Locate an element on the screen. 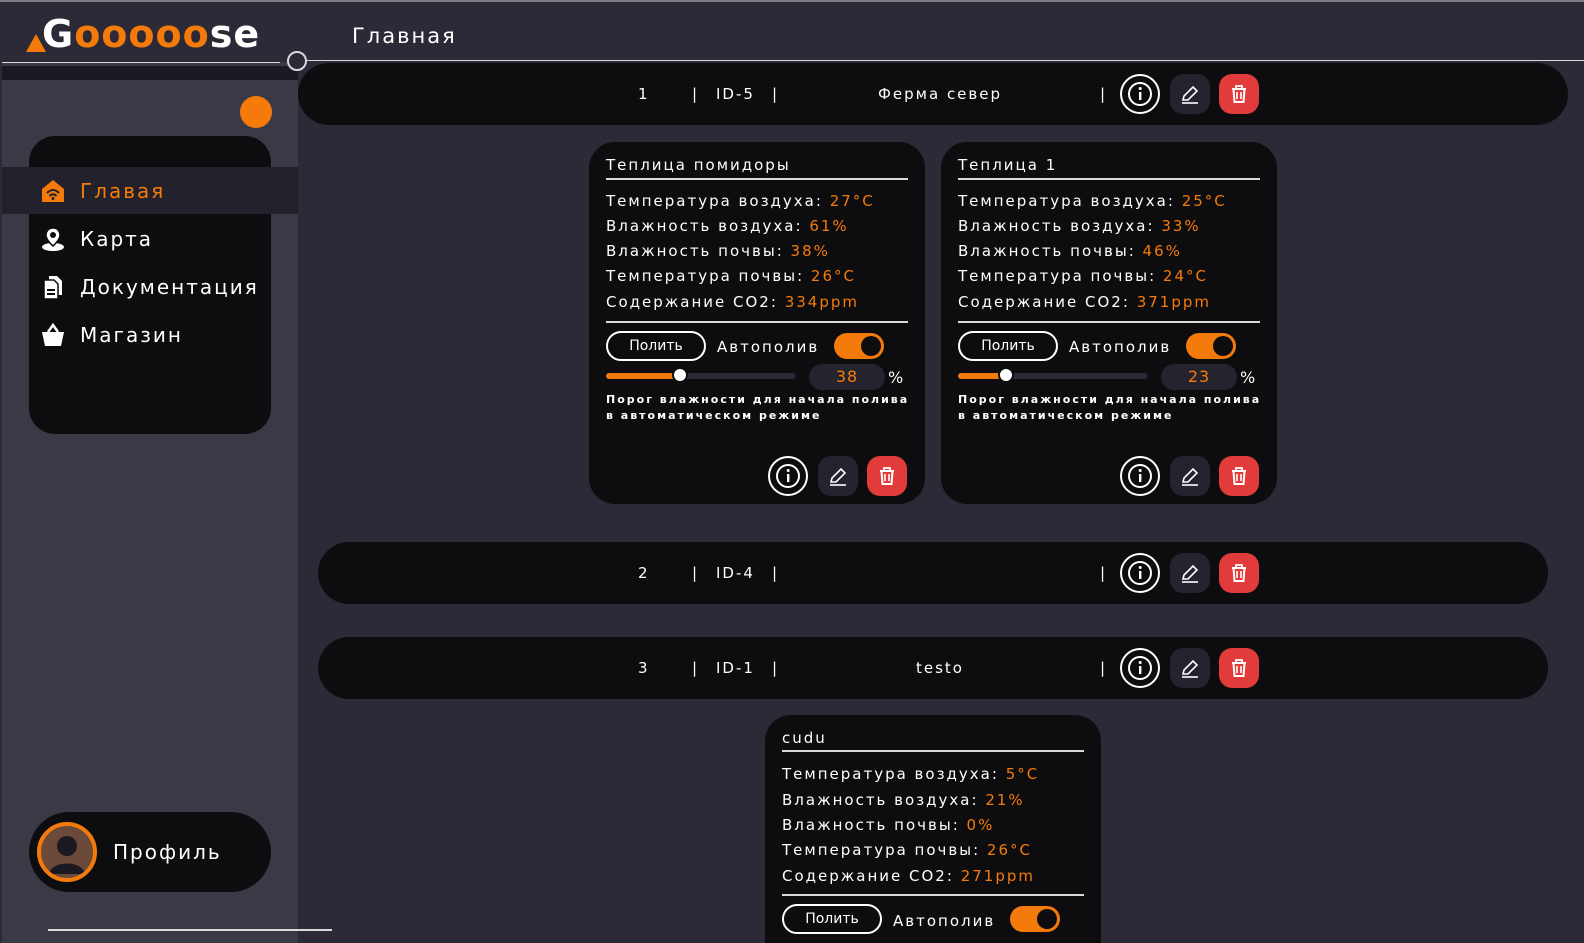 The width and height of the screenshot is (1584, 943). farm-number: 2 is located at coordinates (644, 573).